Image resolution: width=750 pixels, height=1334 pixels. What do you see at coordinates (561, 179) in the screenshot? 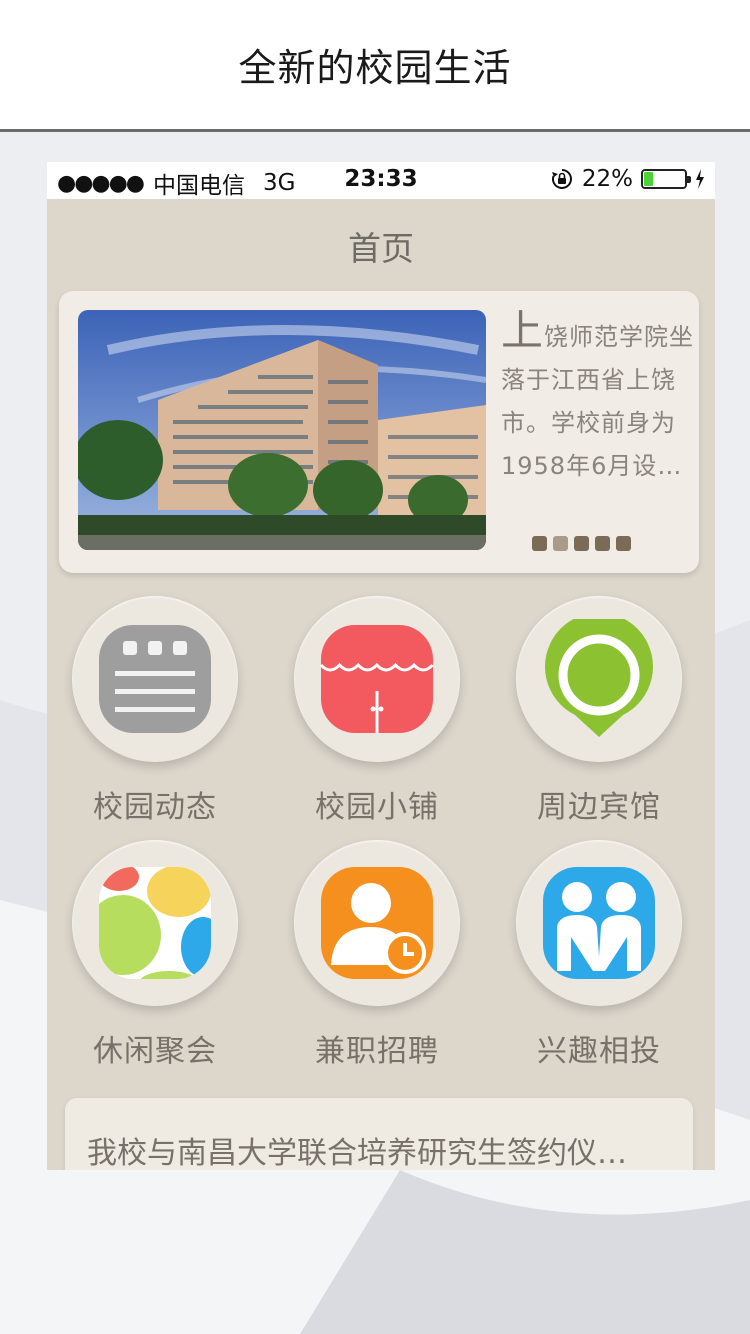
I see `rotation-lock-icon` at bounding box center [561, 179].